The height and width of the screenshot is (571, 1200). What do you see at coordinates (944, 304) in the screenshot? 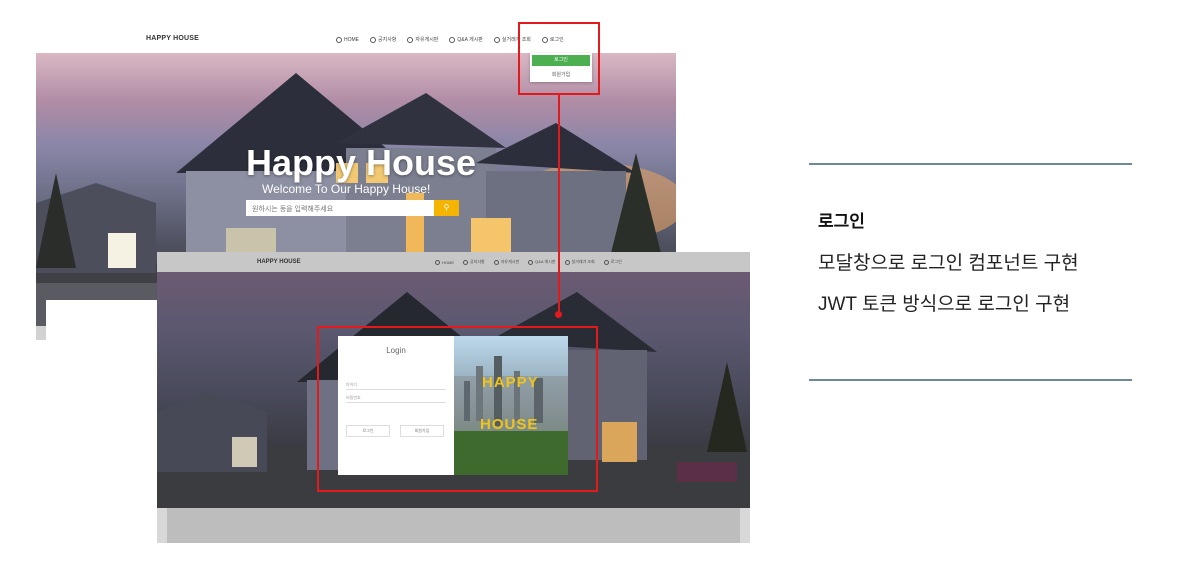
I see `feature-description-line-2: JWT 토큰 방식으로 로그인 구현` at bounding box center [944, 304].